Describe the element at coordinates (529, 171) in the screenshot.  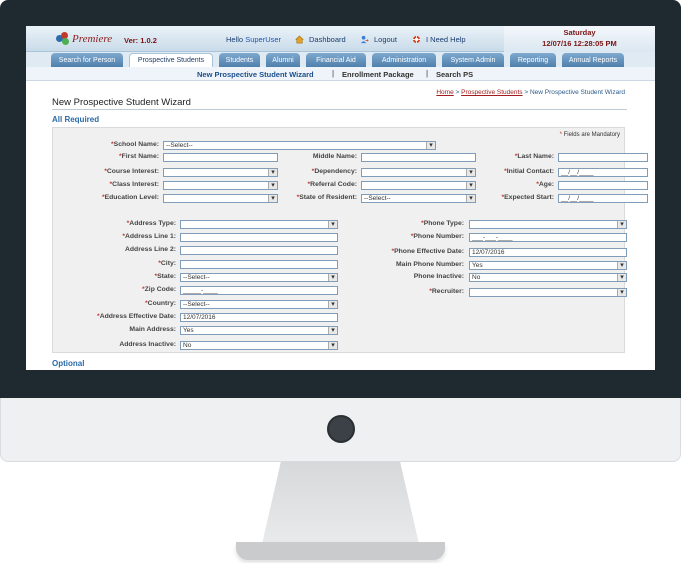
I see `initial-contact-label: *Initial Contact:` at that location.